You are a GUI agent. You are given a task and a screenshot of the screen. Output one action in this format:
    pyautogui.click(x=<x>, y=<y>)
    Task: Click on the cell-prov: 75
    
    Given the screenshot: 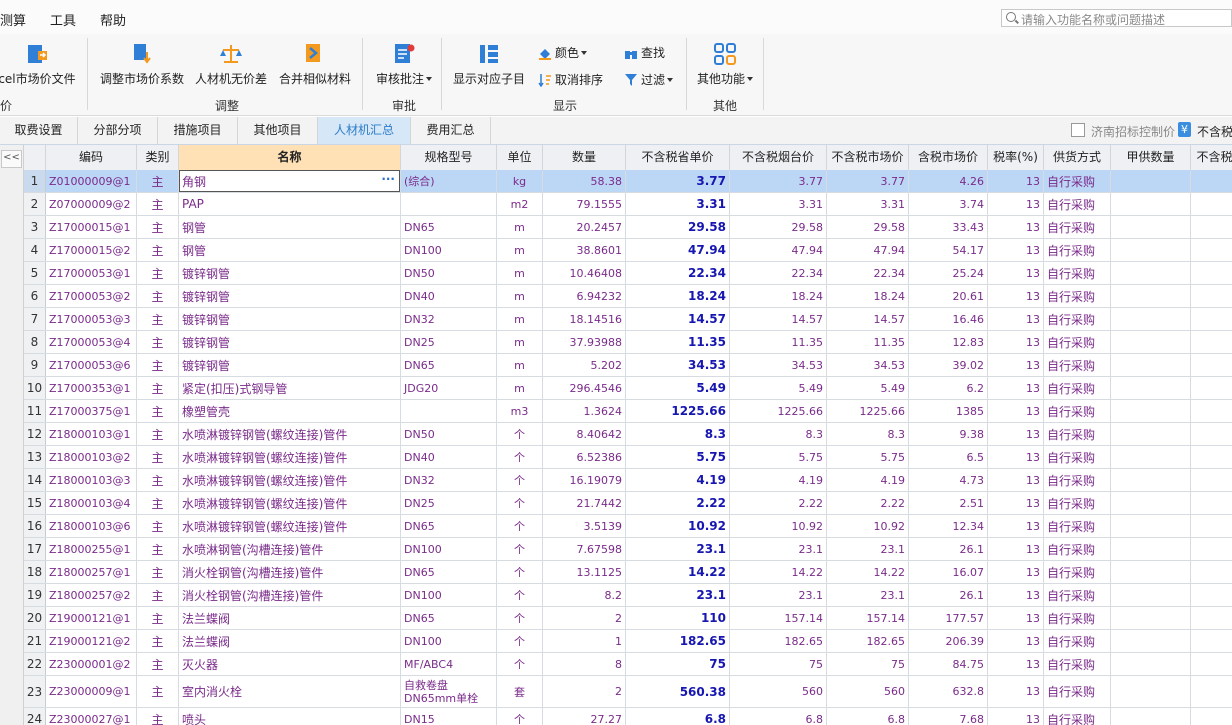 What is the action you would take?
    pyautogui.click(x=678, y=664)
    